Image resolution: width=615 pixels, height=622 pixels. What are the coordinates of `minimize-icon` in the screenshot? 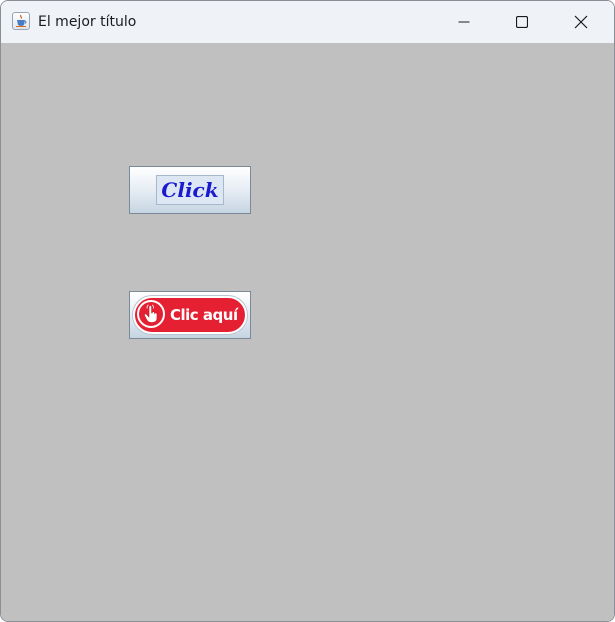 It's located at (464, 22).